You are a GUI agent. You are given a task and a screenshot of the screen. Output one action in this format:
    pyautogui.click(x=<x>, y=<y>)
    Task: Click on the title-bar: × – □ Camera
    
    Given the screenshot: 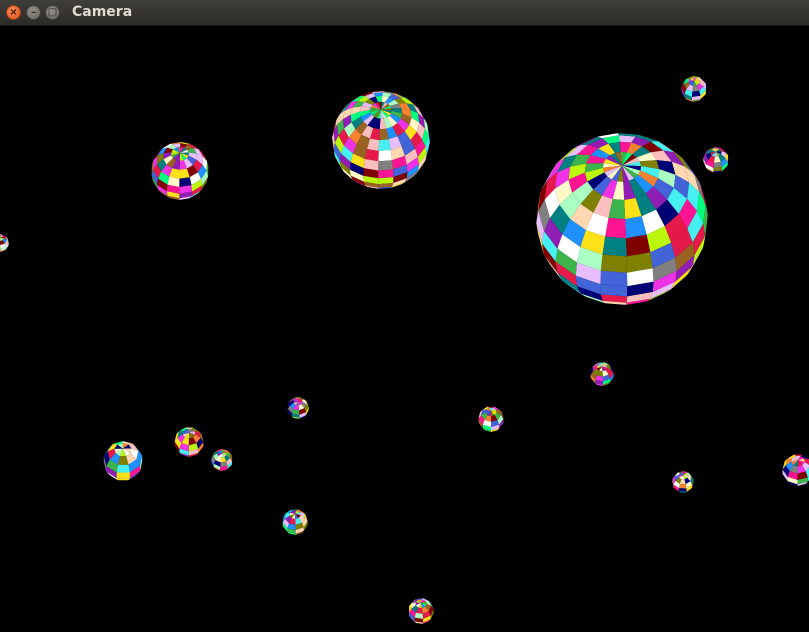 What is the action you would take?
    pyautogui.click(x=404, y=13)
    